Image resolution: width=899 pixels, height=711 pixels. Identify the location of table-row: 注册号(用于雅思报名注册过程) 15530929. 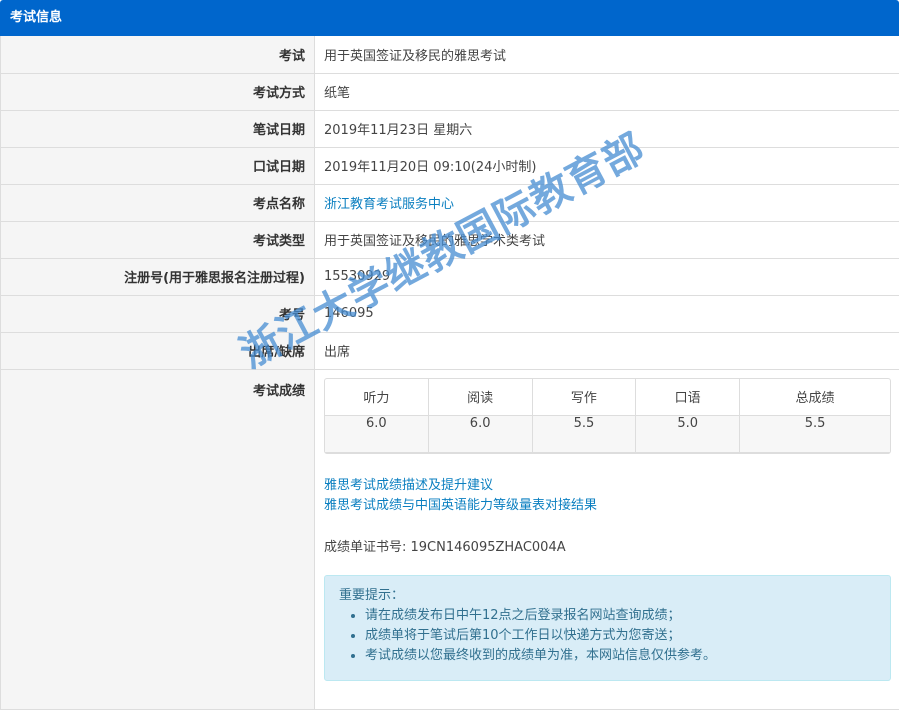
(449, 277).